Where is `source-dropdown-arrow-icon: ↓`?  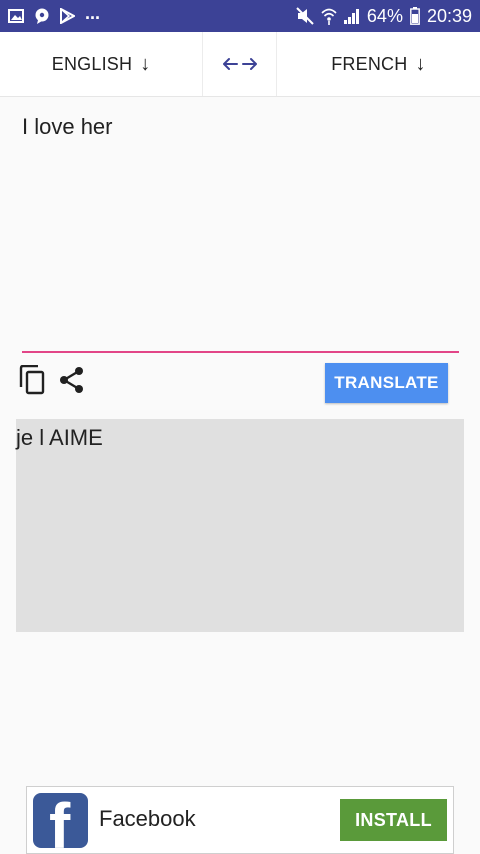
source-dropdown-arrow-icon: ↓ is located at coordinates (145, 63).